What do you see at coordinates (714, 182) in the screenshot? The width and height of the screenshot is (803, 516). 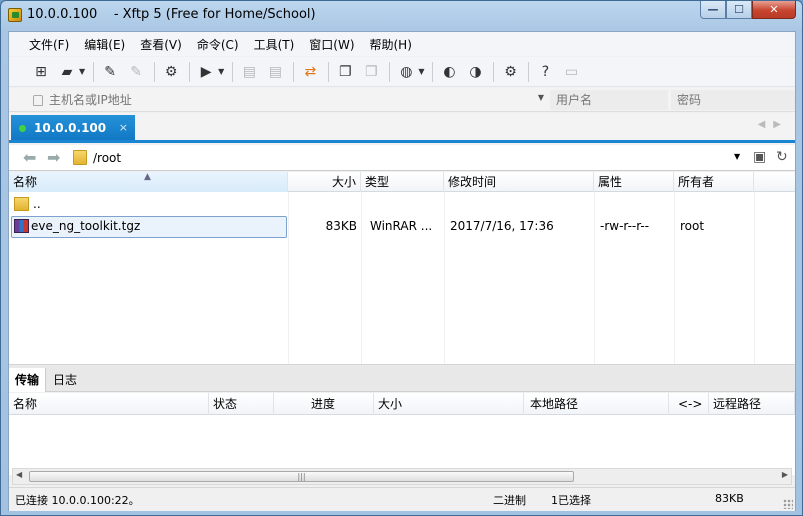 I see `column-owner: 所有者` at bounding box center [714, 182].